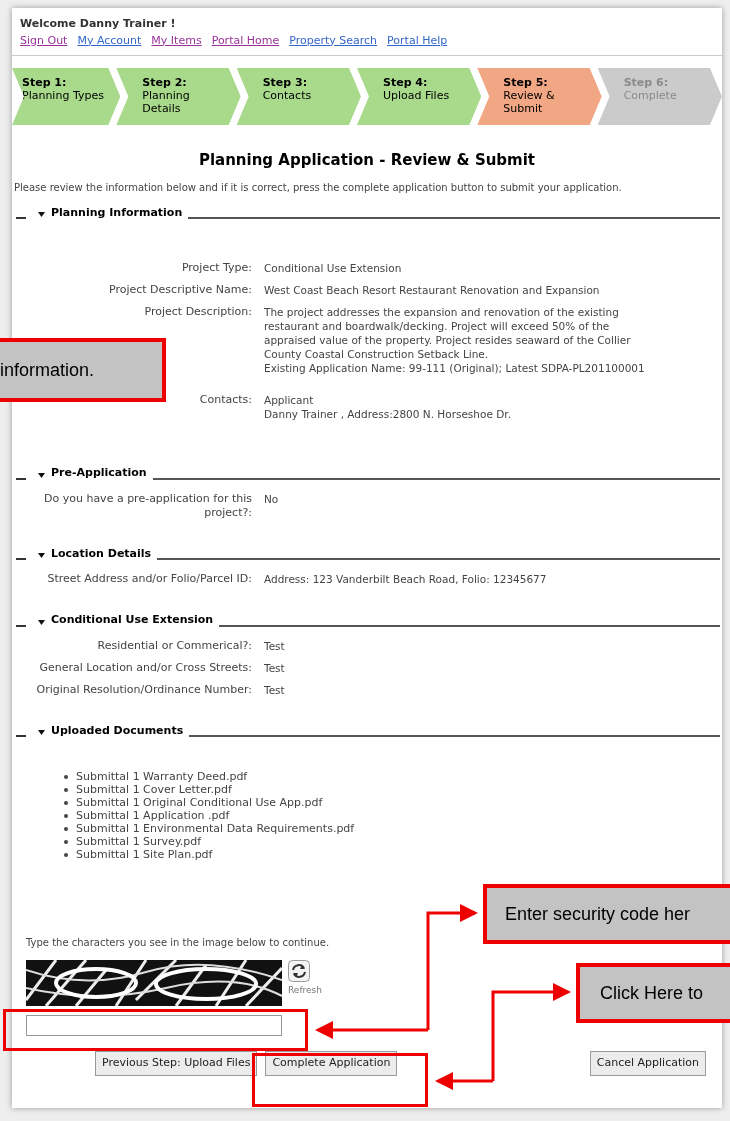 The image size is (730, 1121). Describe the element at coordinates (180, 290) in the screenshot. I see `field-label: Project Descriptive Name:` at that location.